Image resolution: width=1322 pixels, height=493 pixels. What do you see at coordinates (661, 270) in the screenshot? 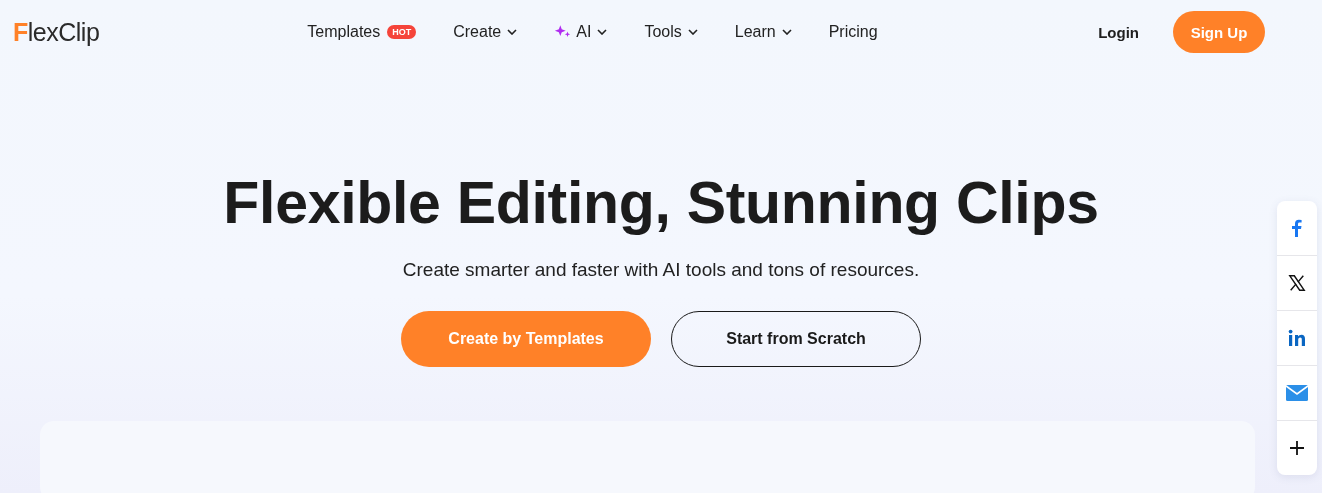
I see `hero-subtitle: Create smarter and faster with AI tools and tons of resources.` at bounding box center [661, 270].